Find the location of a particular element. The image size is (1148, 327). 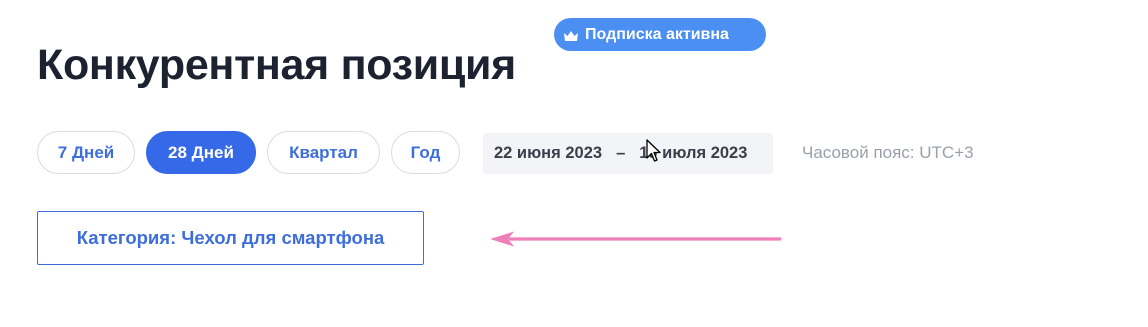

timezone-label: Часовой пояс: UTC+3 is located at coordinates (888, 152).